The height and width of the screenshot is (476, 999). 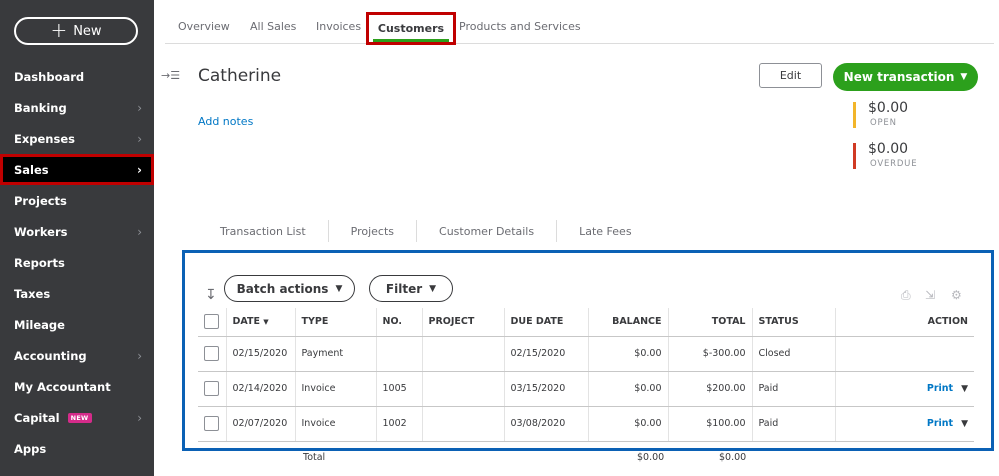 I want to click on sidebar-item-label: Capital, so click(x=37, y=417).